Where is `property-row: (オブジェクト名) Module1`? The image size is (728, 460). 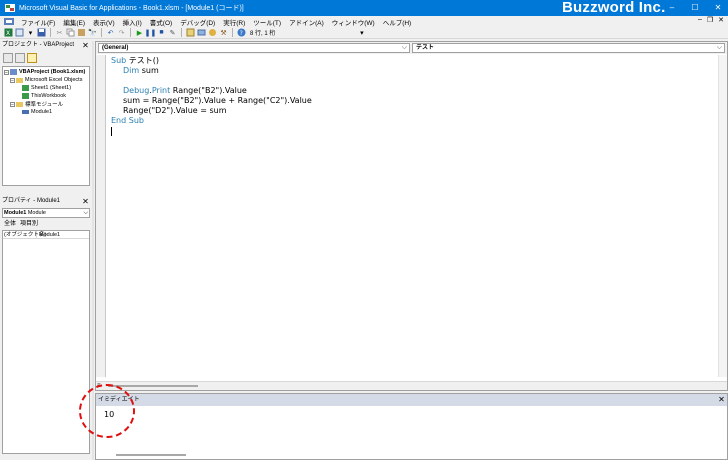
property-row: (オブジェクト名) Module1 is located at coordinates (46, 235).